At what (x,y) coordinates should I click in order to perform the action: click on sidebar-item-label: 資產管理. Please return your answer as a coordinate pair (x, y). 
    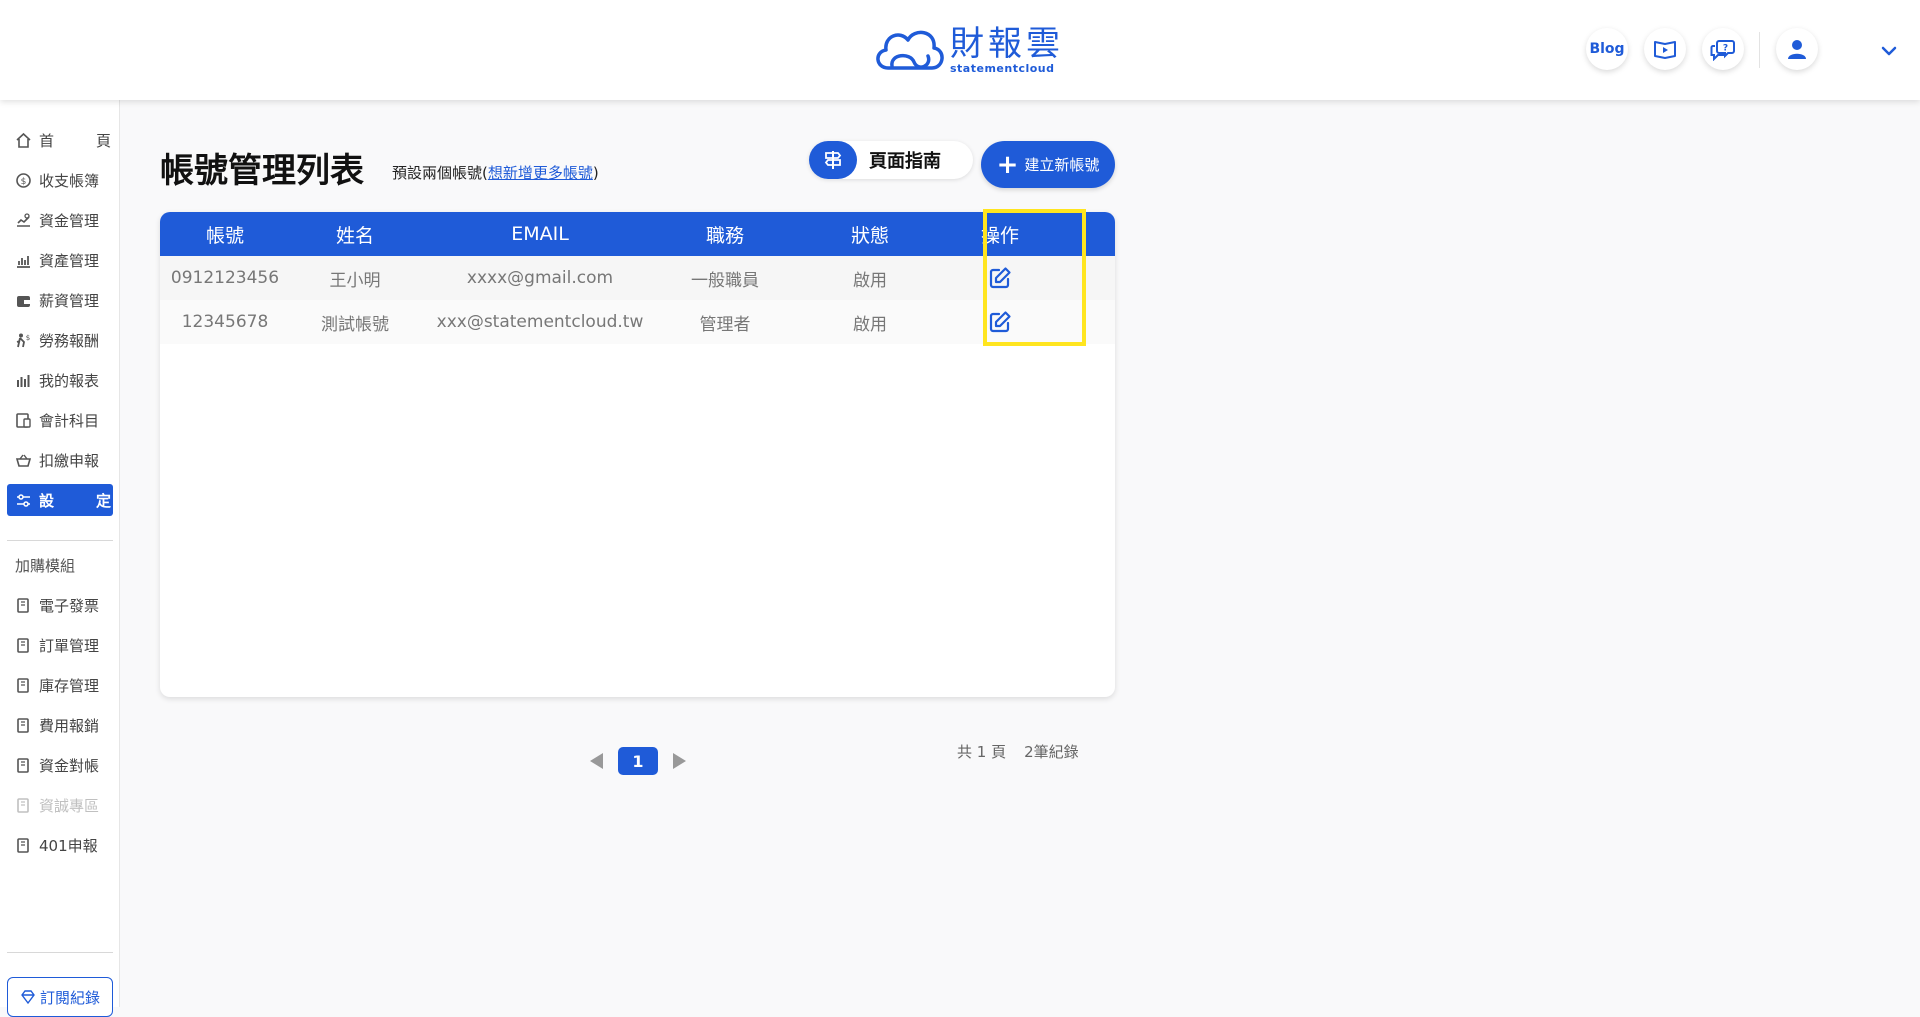
    Looking at the image, I should click on (69, 260).